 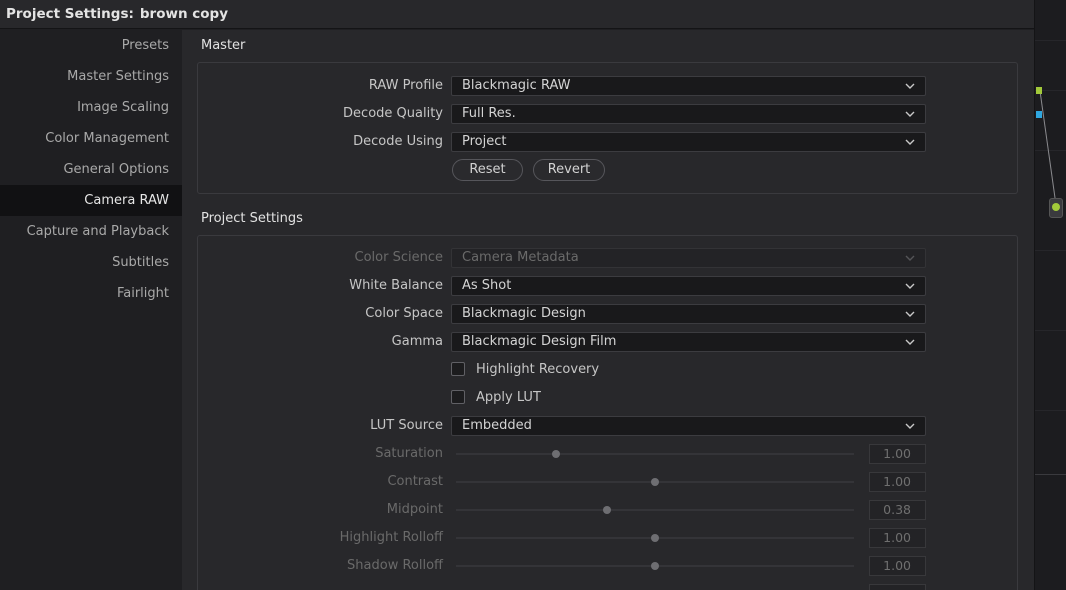 What do you see at coordinates (398, 257) in the screenshot?
I see `color-science-label: Color Science` at bounding box center [398, 257].